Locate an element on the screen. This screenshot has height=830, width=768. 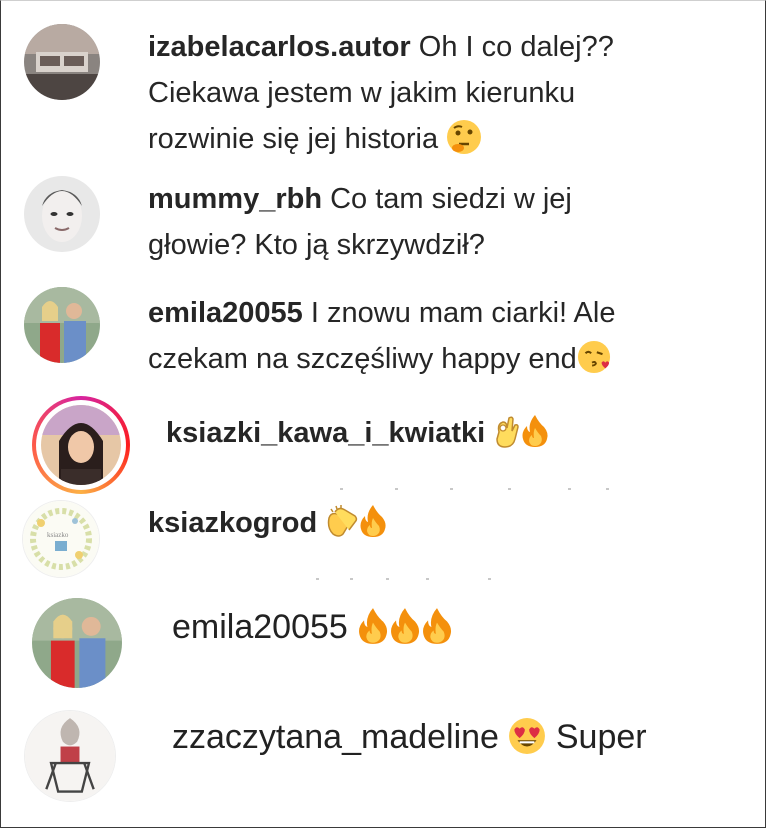
comment-body: czekam na szczęśliwy happy end is located at coordinates (362, 359).